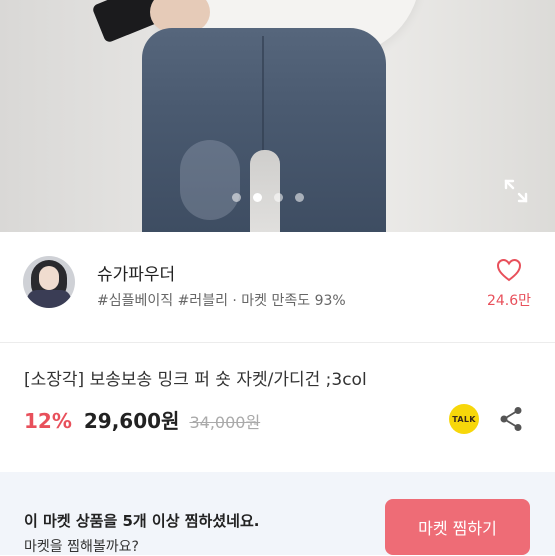  What do you see at coordinates (277, 342) in the screenshot?
I see `divider` at bounding box center [277, 342].